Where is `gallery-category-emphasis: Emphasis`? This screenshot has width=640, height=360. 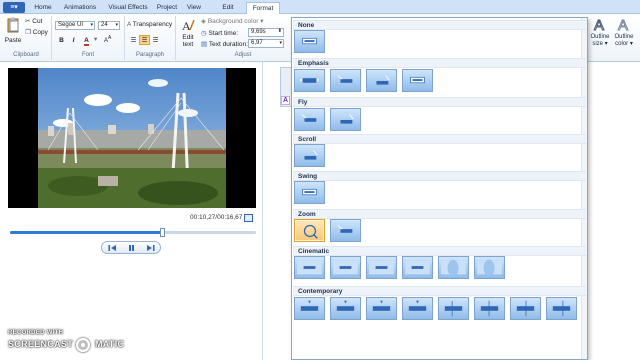
gallery-category-emphasis: Emphasis is located at coordinates (439, 63).